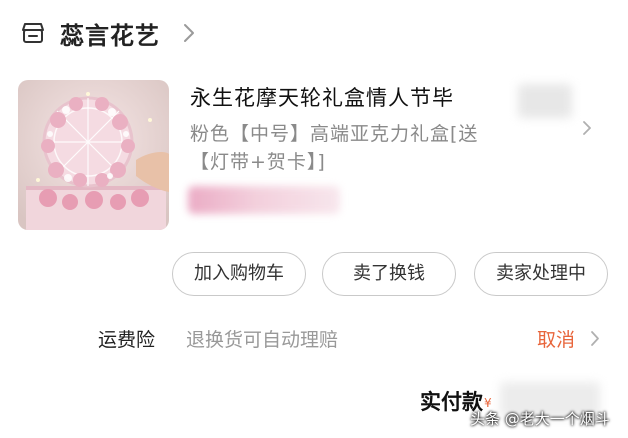  I want to click on watermark: 头条 @老大一个烟斗, so click(540, 419).